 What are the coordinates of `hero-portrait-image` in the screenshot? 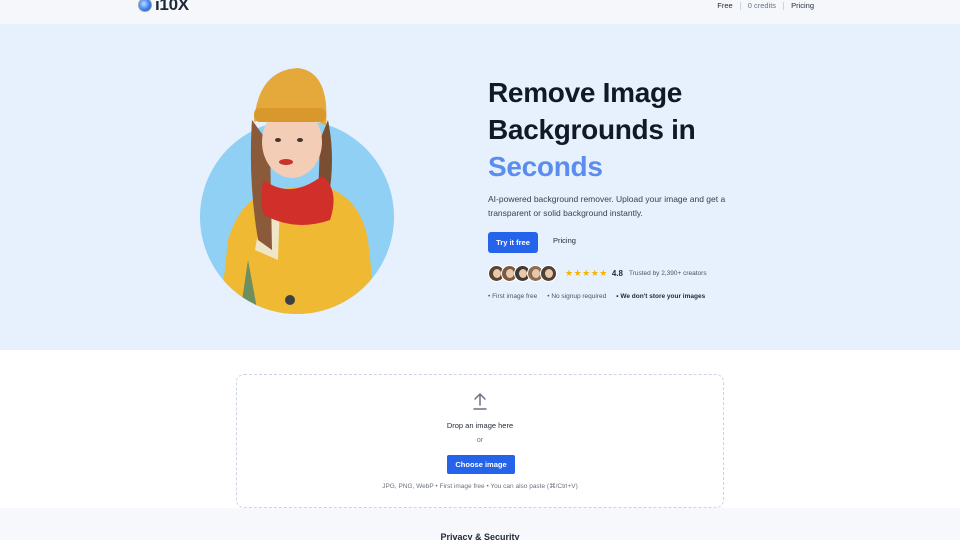 It's located at (297, 191).